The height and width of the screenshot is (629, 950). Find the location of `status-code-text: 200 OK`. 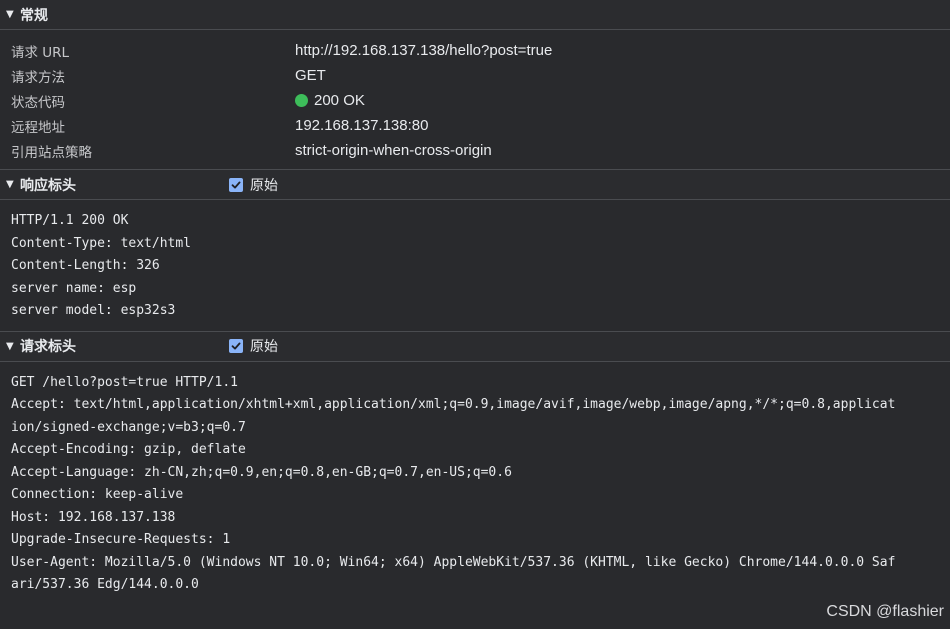

status-code-text: 200 OK is located at coordinates (339, 100).